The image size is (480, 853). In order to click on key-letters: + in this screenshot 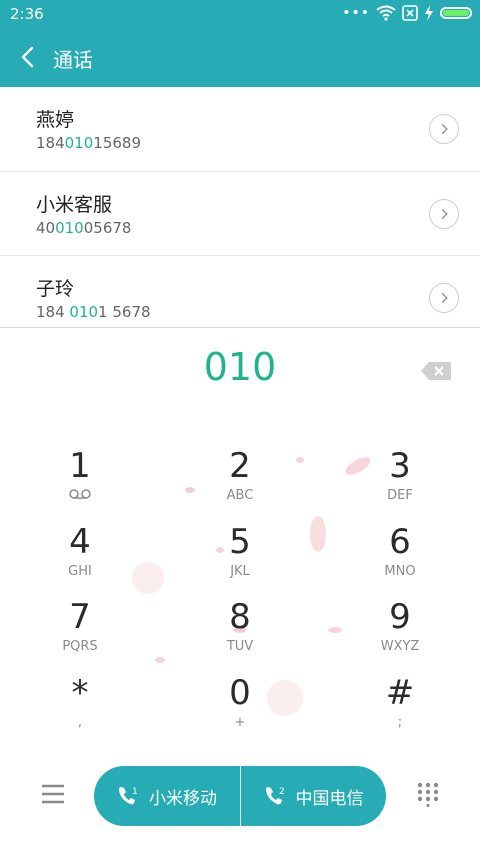, I will do `click(240, 722)`.